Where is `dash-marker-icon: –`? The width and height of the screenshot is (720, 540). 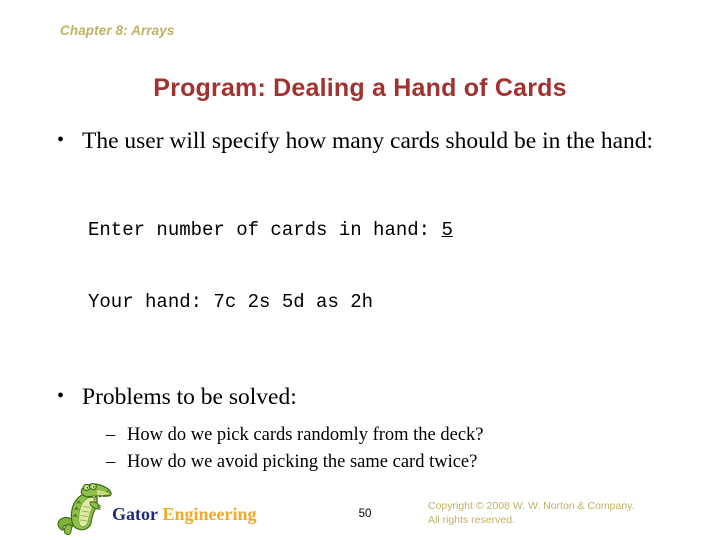 dash-marker-icon: – is located at coordinates (111, 435).